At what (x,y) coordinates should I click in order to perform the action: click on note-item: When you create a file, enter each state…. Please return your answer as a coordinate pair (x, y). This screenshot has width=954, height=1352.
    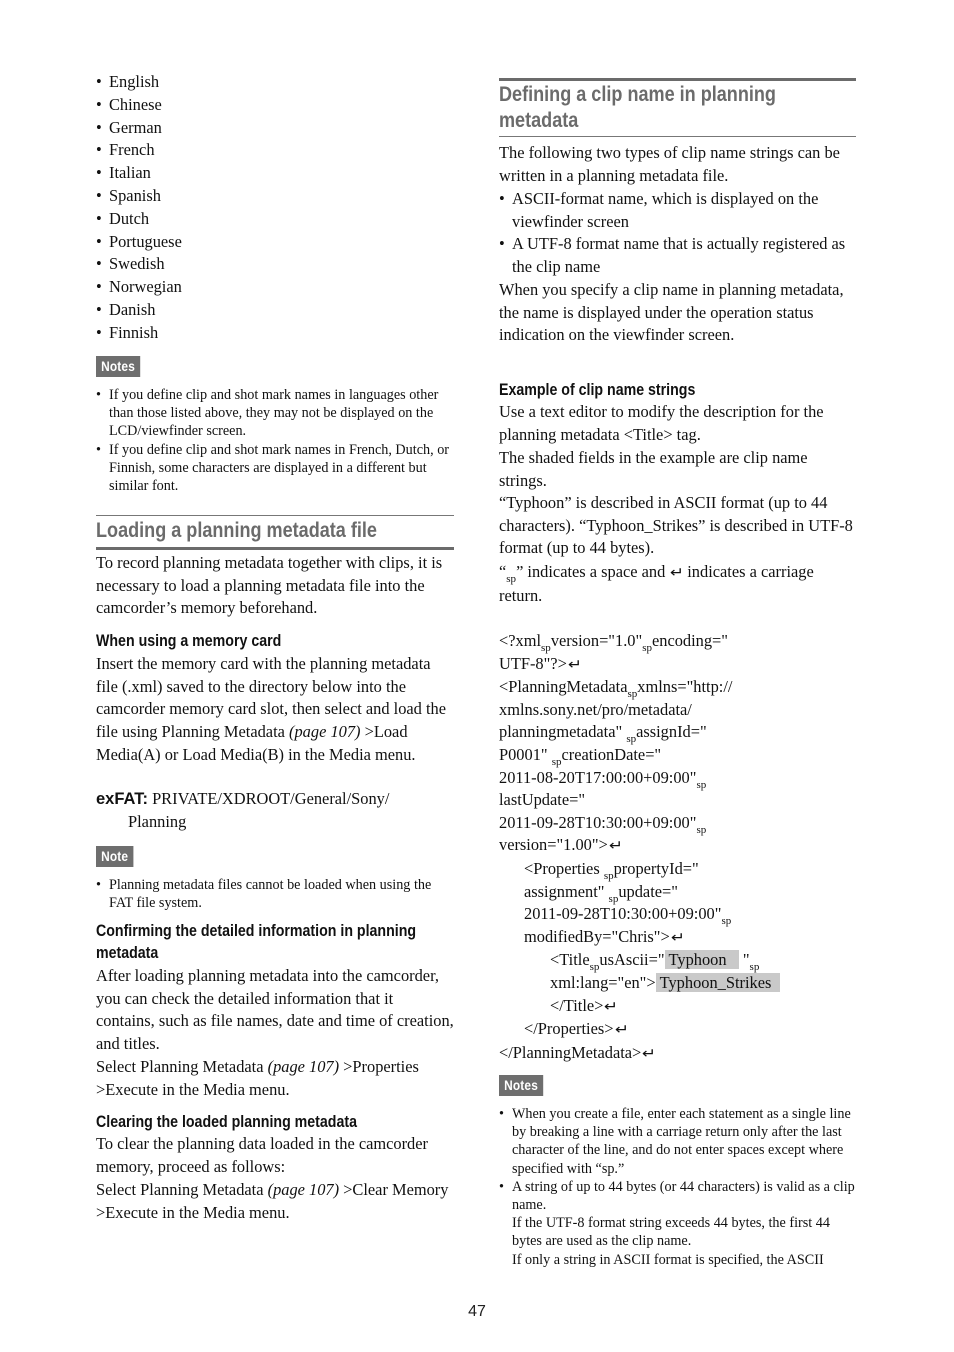
    Looking at the image, I should click on (677, 1141).